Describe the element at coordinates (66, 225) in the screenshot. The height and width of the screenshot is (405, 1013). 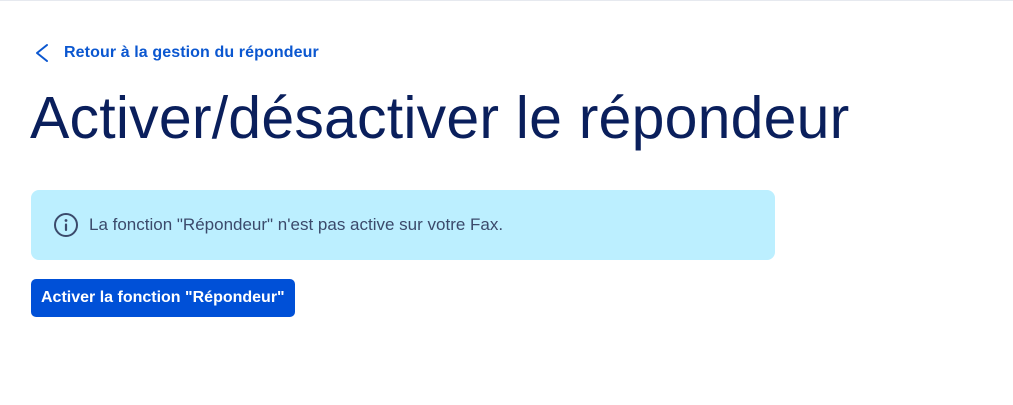
I see `info-icon` at that location.